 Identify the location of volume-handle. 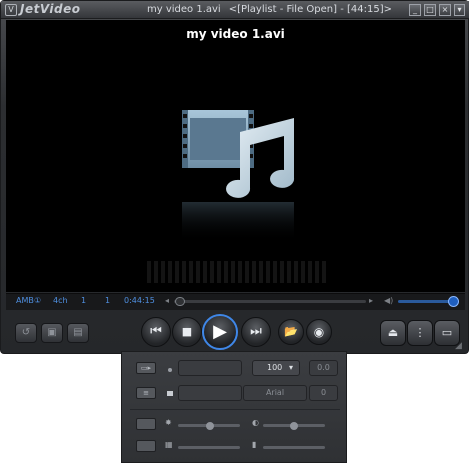
(453, 301).